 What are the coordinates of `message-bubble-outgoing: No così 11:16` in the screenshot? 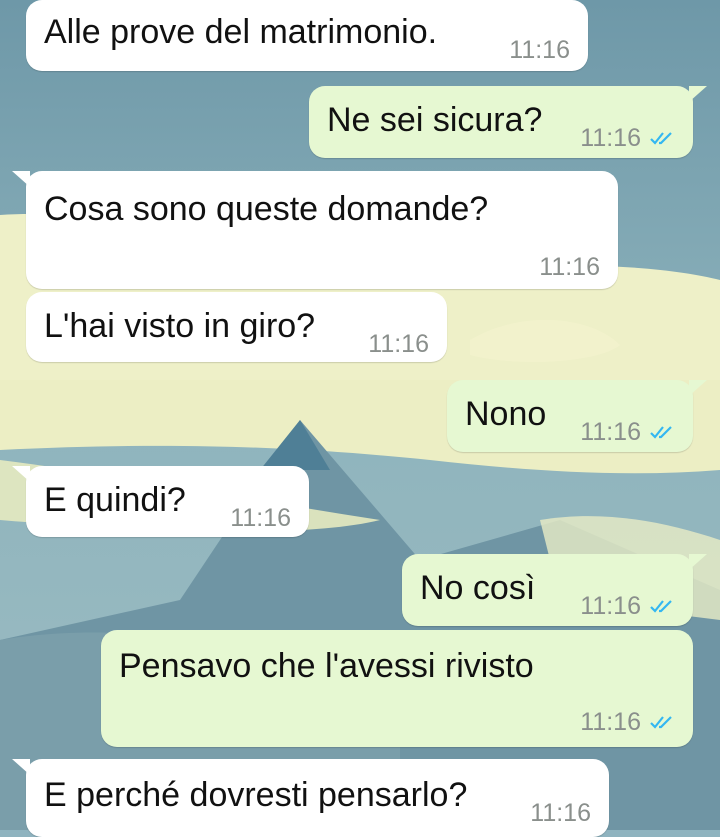 It's located at (554, 590).